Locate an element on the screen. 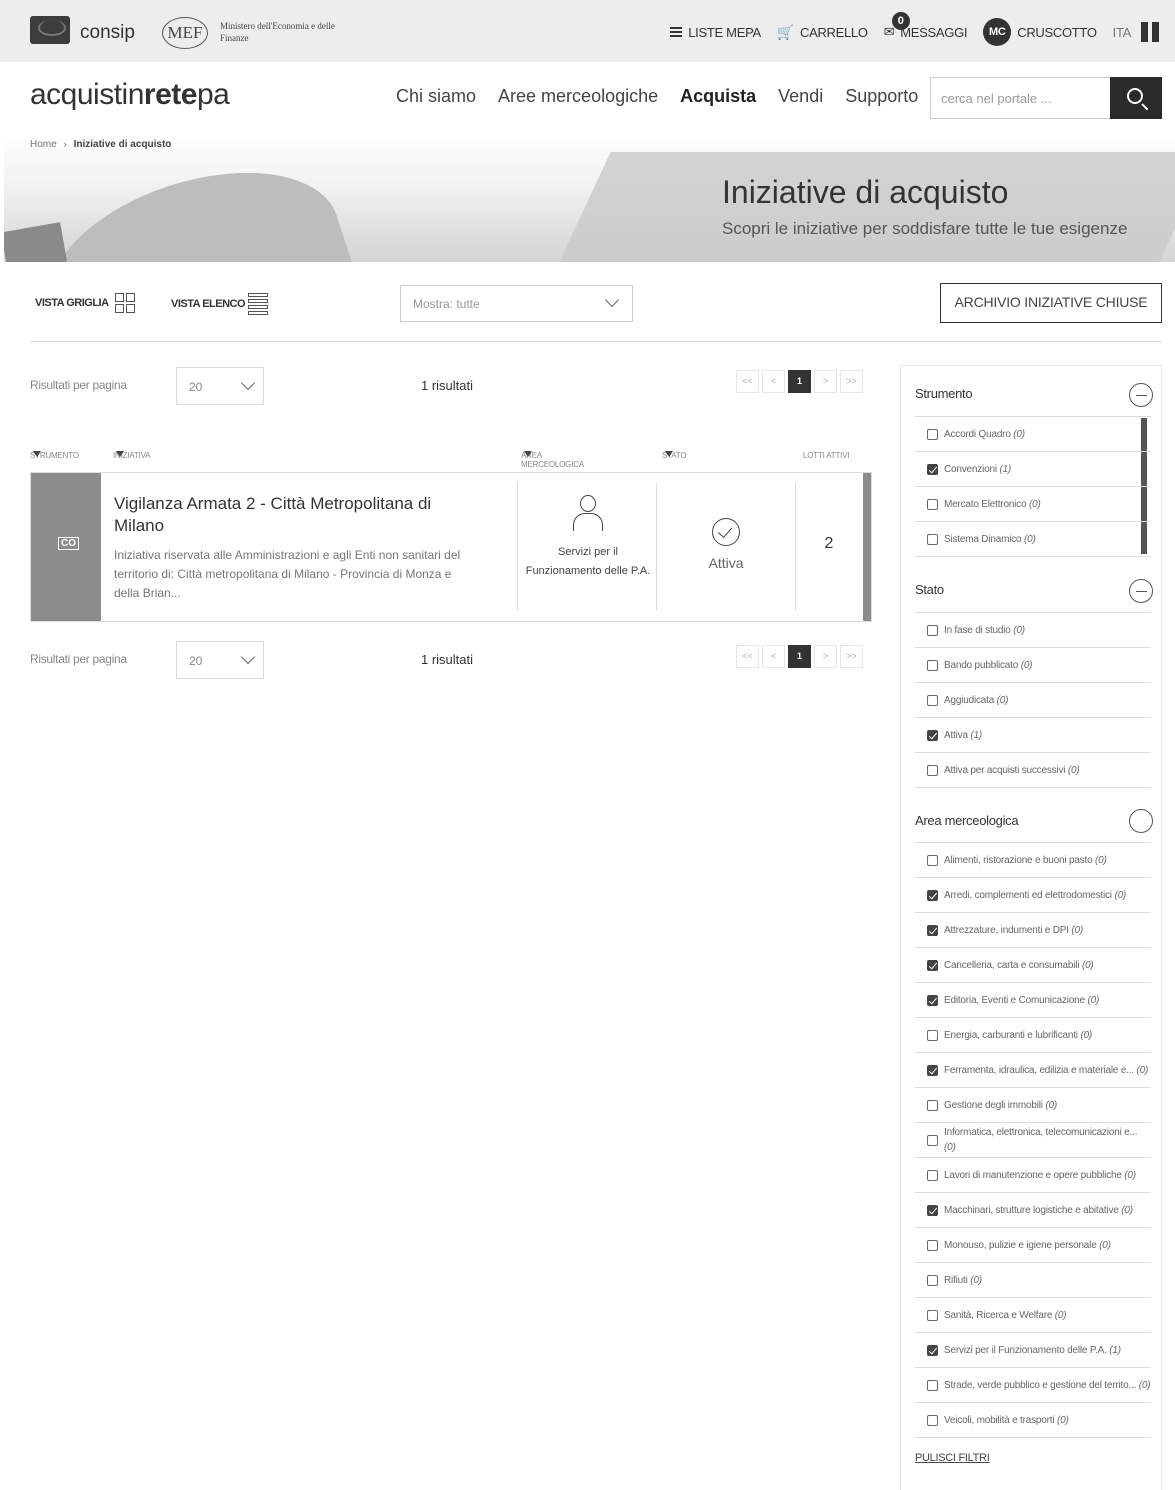 Image resolution: width=1175 pixels, height=1490 pixels. liste-mepa-link: LISTE MEPA is located at coordinates (715, 32).